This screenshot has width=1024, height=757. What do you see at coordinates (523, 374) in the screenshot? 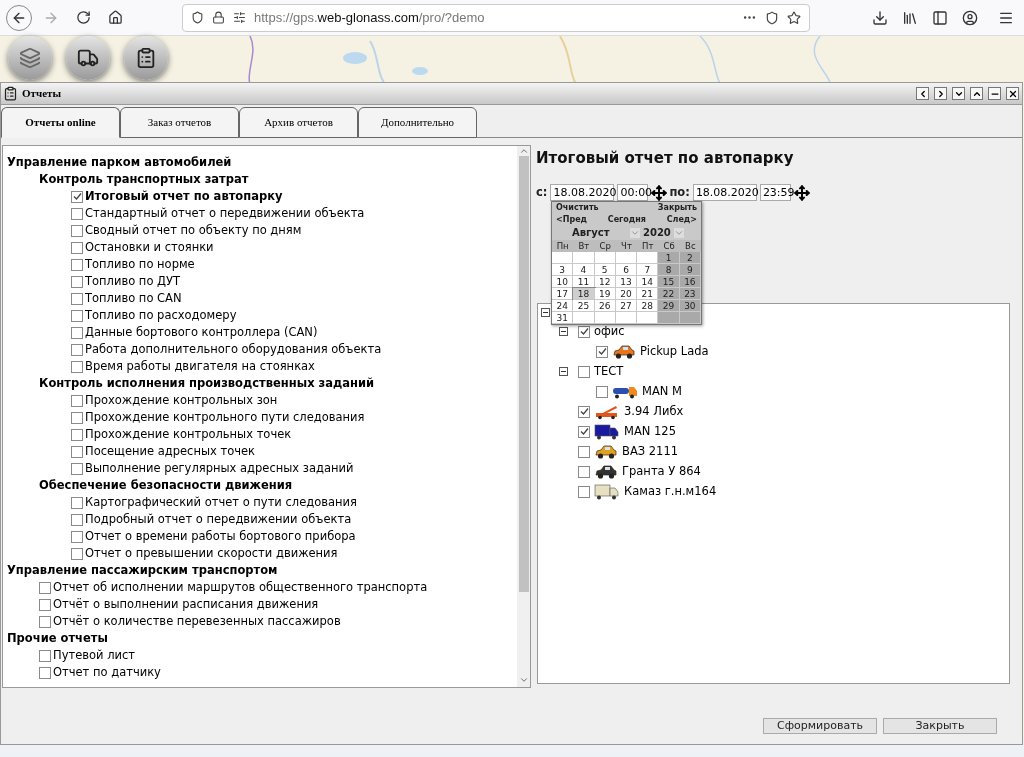
I see `scrollbar-thumb` at bounding box center [523, 374].